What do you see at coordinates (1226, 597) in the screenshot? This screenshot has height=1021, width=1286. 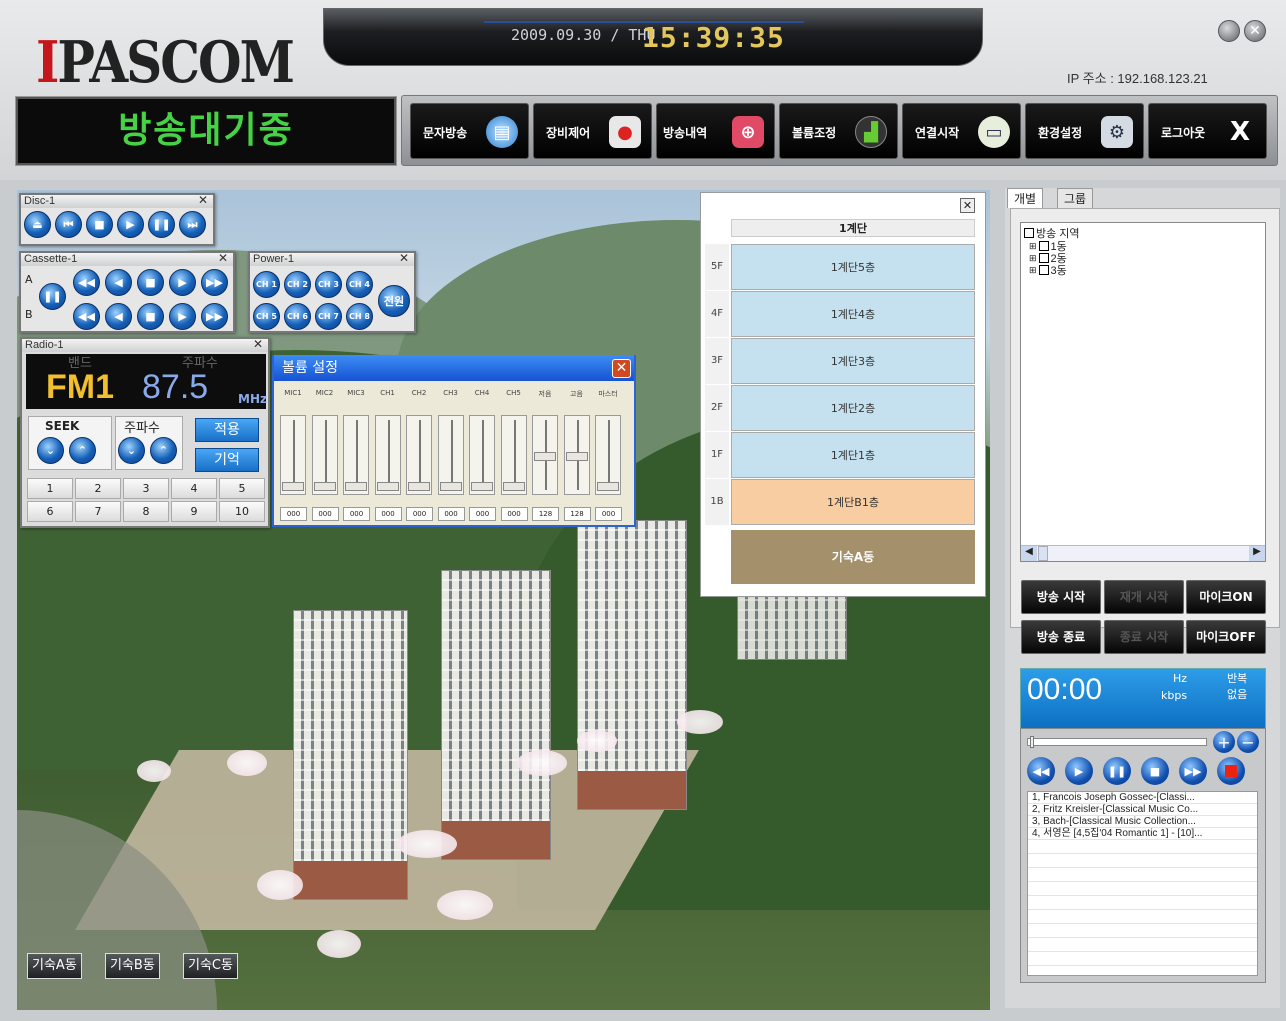 I see `mic-on-button: 마이크ON` at bounding box center [1226, 597].